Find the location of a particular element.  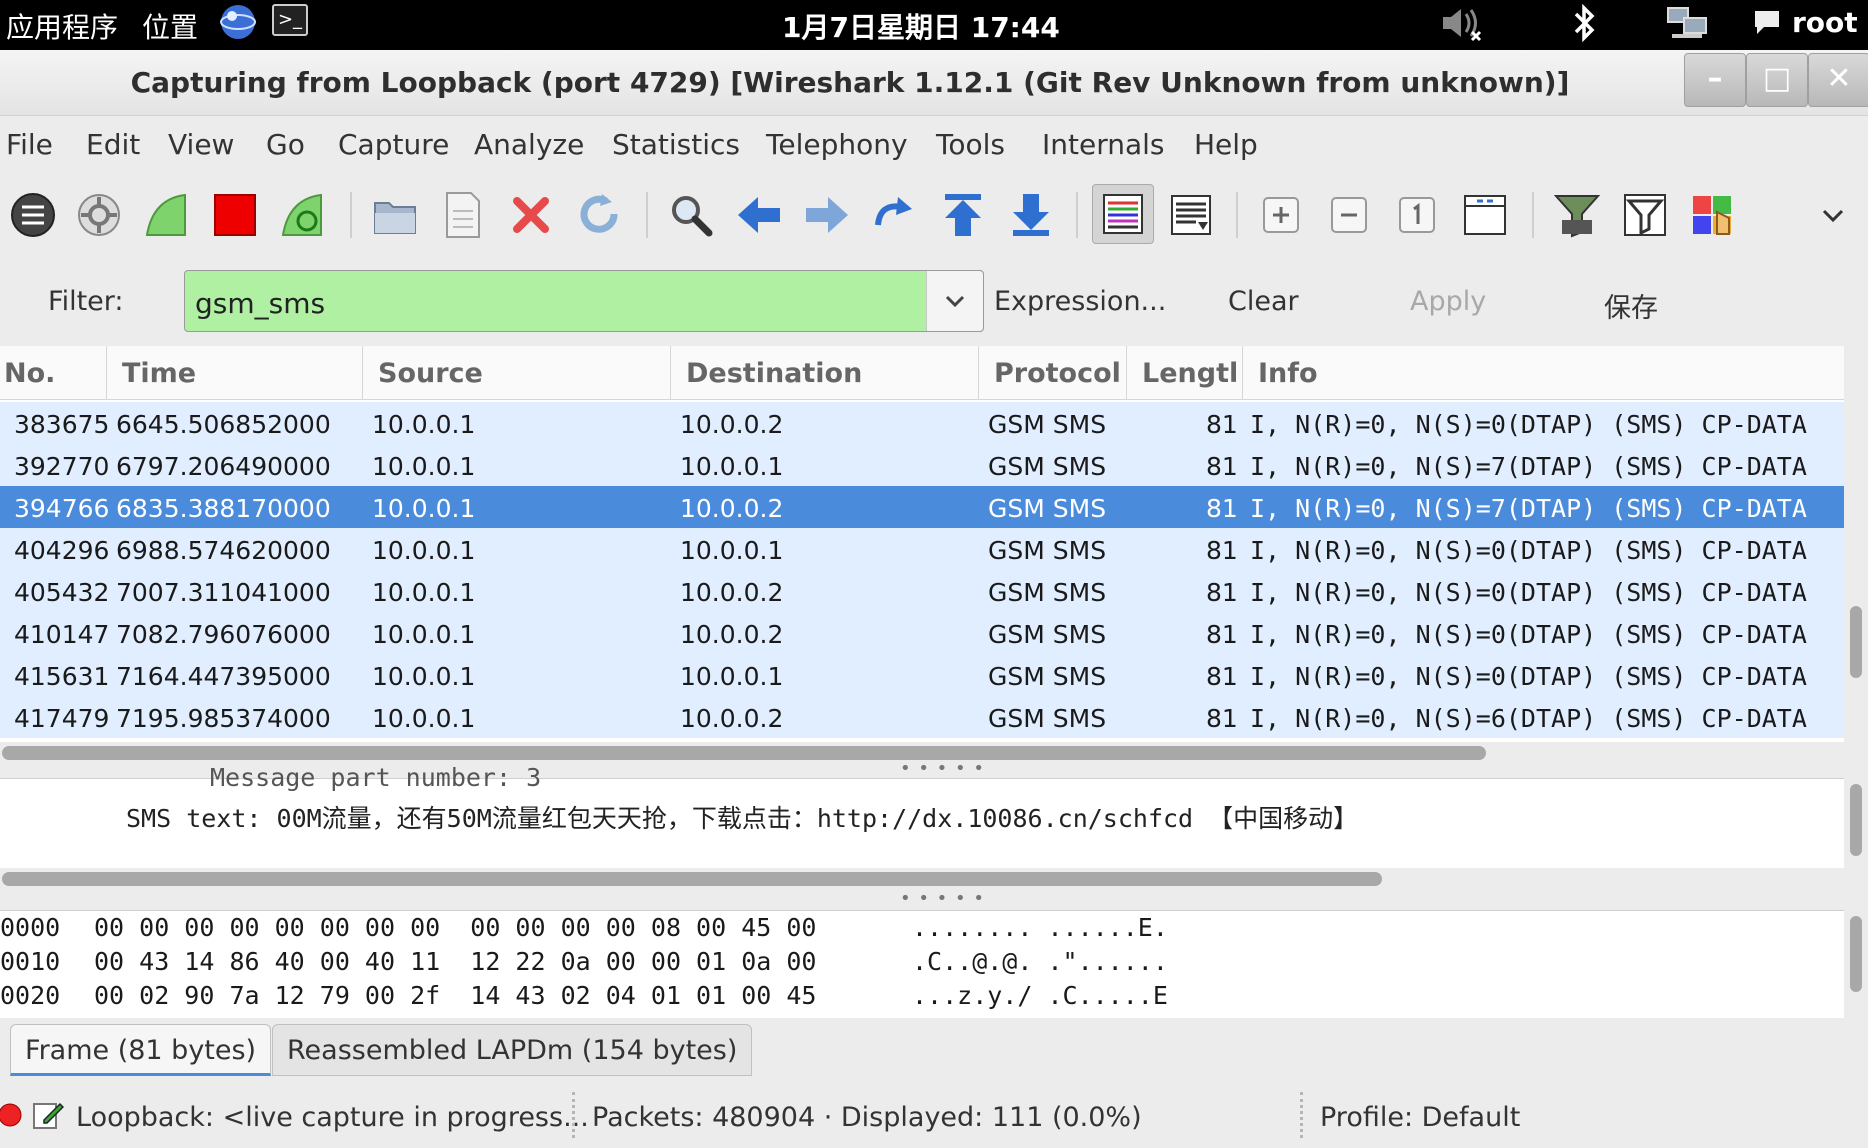

column-header-no: No. is located at coordinates (29, 373).